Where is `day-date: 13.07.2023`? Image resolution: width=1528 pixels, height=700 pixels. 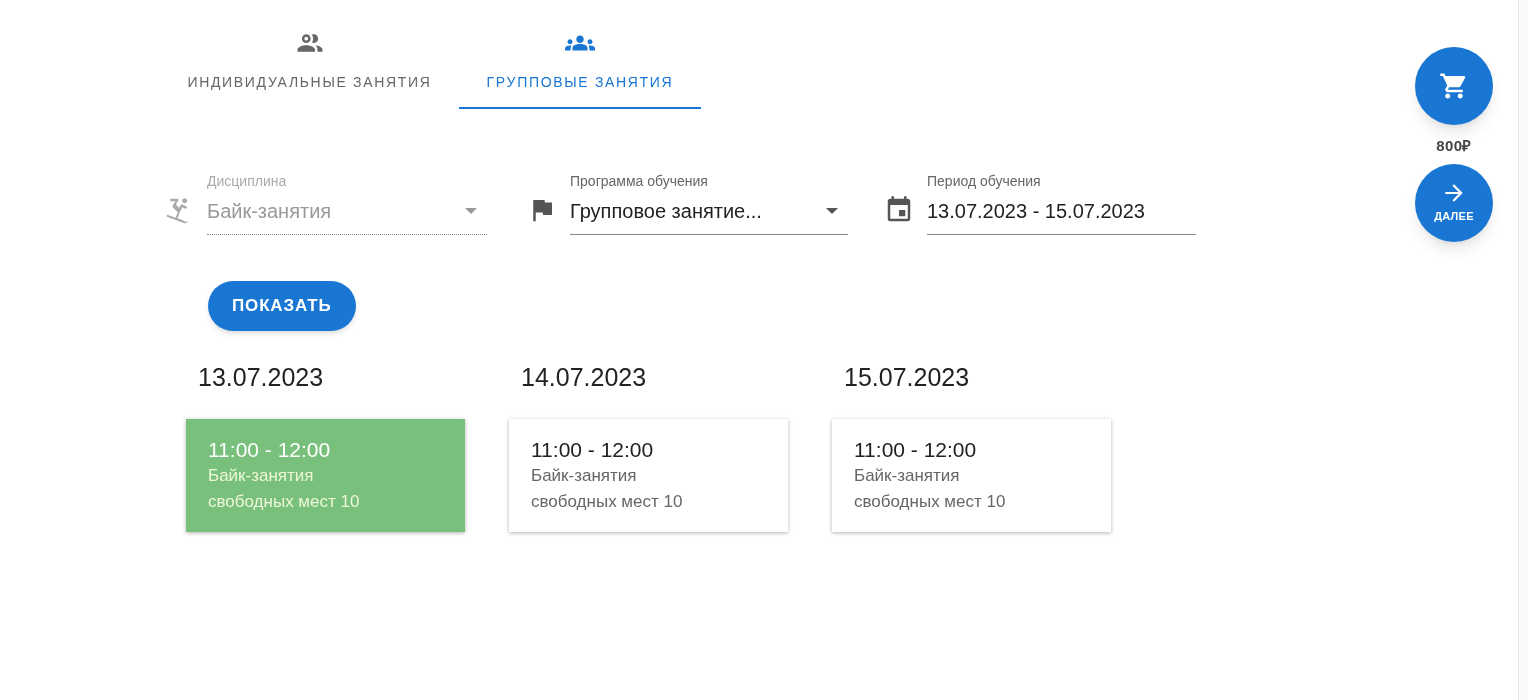 day-date: 13.07.2023 is located at coordinates (261, 377).